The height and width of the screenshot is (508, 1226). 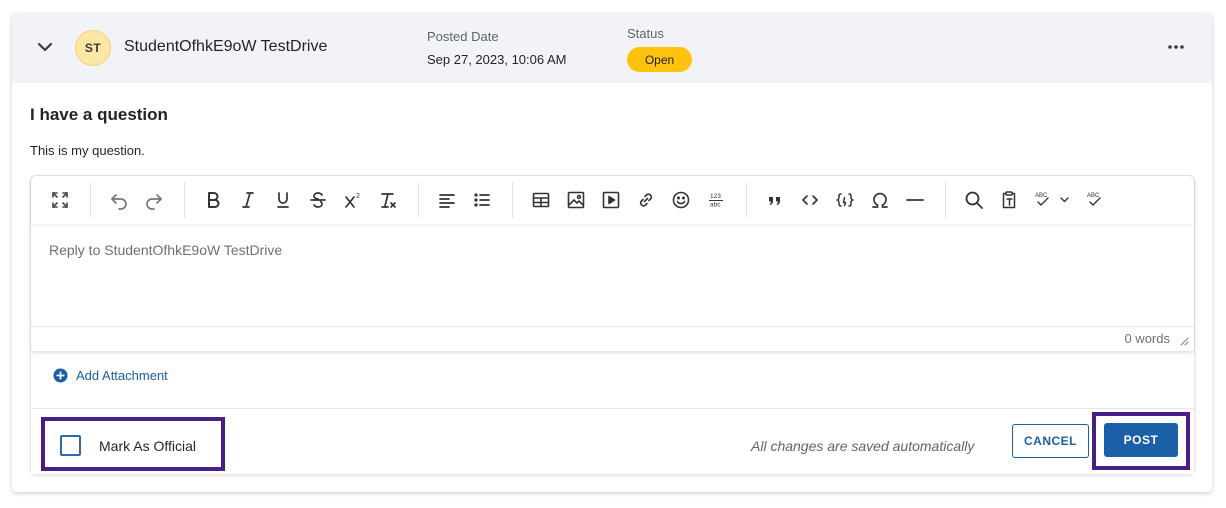 I want to click on post-highlight: POST, so click(x=1141, y=441).